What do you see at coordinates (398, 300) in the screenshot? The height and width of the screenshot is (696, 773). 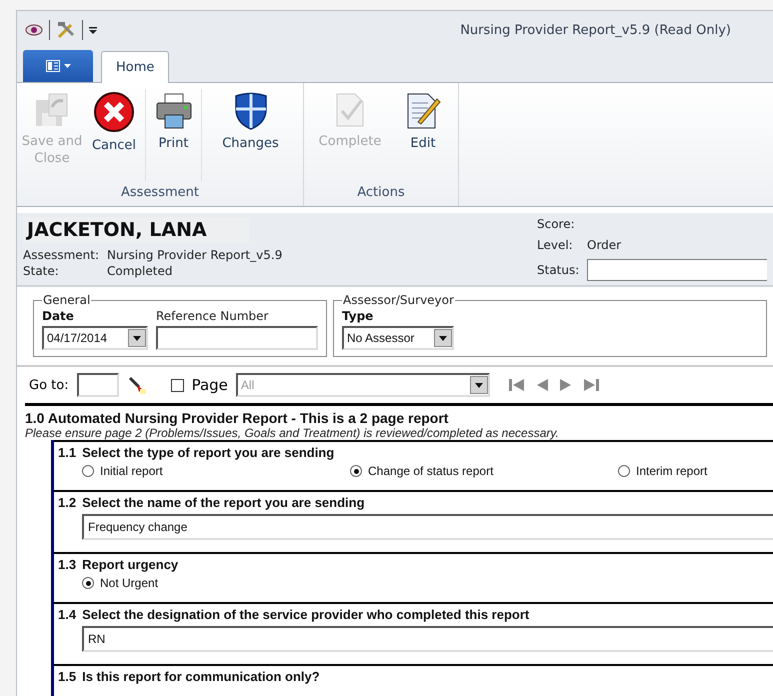 I see `group-legend: Assessor/Surveyor` at bounding box center [398, 300].